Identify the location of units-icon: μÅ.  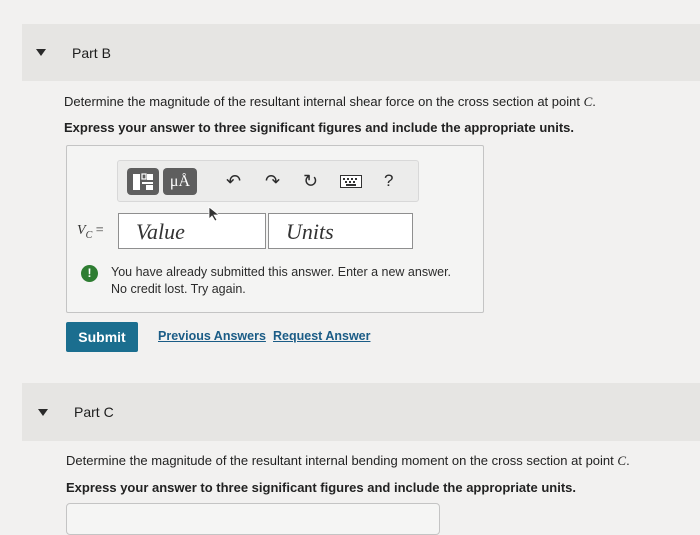
(180, 181).